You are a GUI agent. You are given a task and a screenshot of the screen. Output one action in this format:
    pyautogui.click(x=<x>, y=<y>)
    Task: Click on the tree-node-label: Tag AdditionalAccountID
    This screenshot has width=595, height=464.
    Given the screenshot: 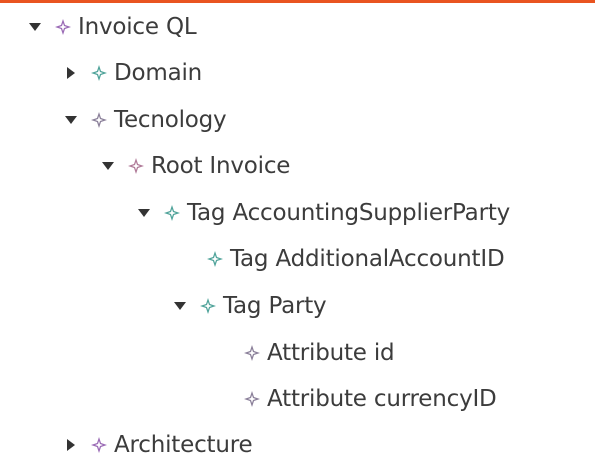 What is the action you would take?
    pyautogui.click(x=367, y=258)
    